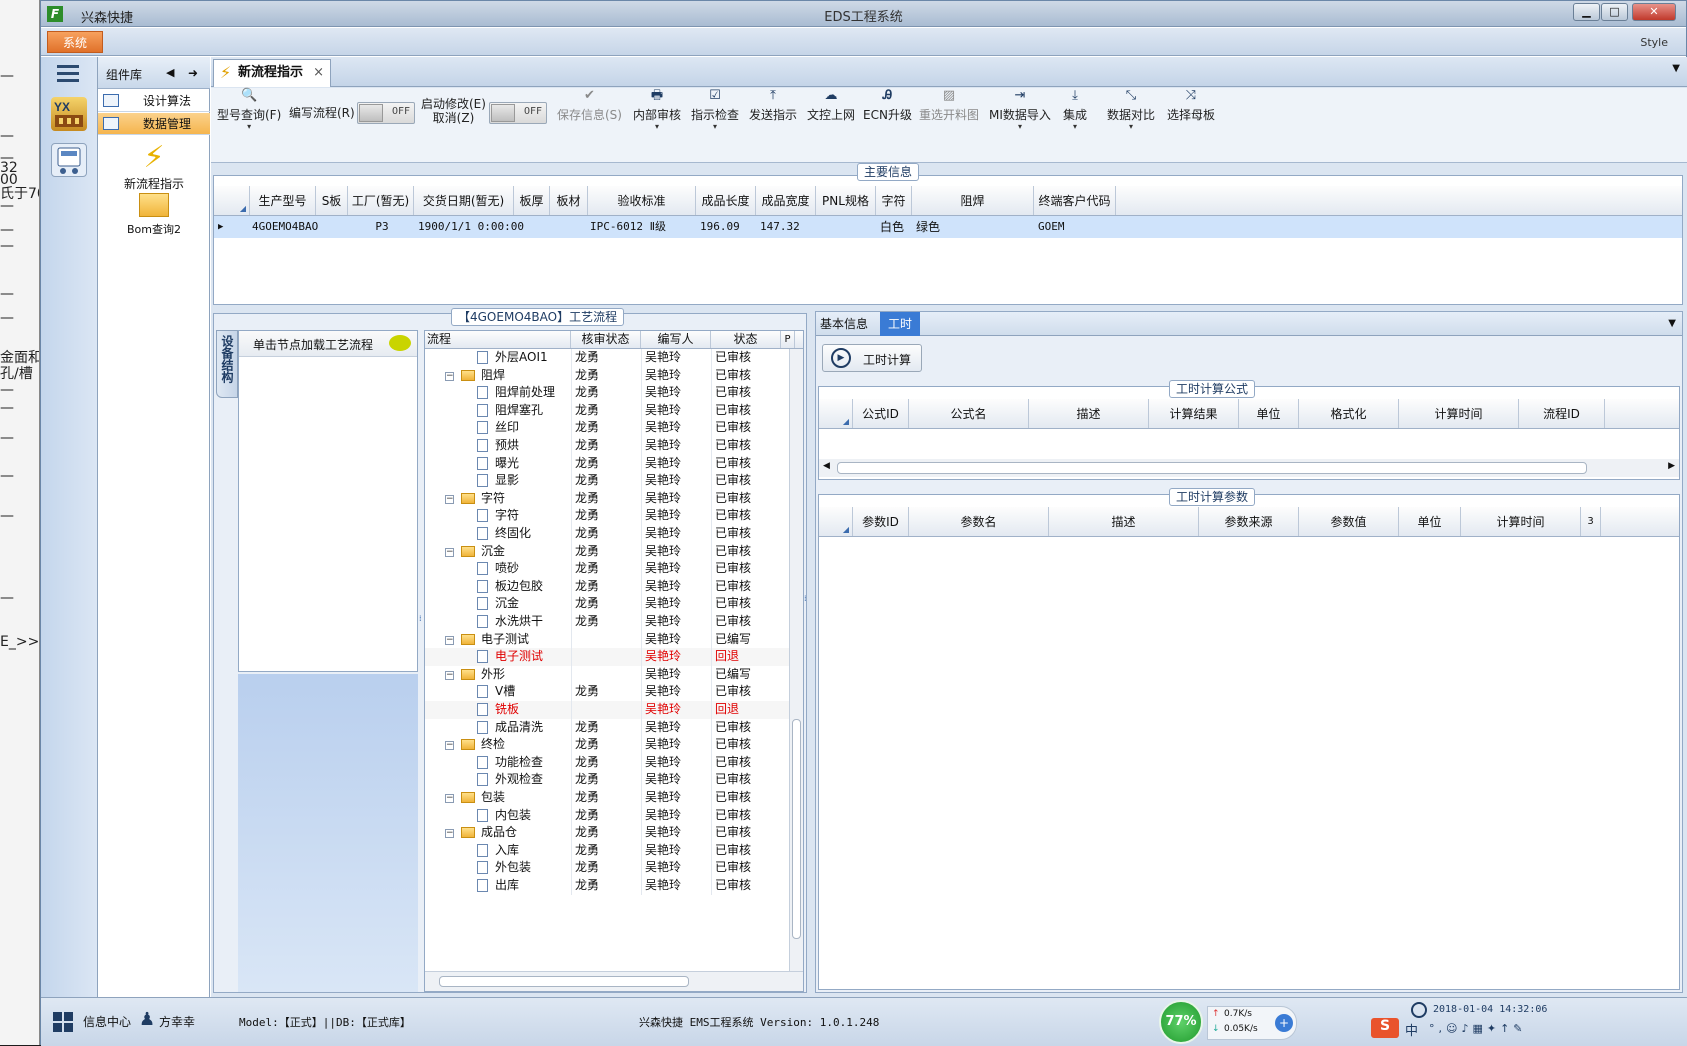  I want to click on flow-tree-row: 阻焊塞孔 龙勇 吴艳玲 已审核, so click(610, 410).